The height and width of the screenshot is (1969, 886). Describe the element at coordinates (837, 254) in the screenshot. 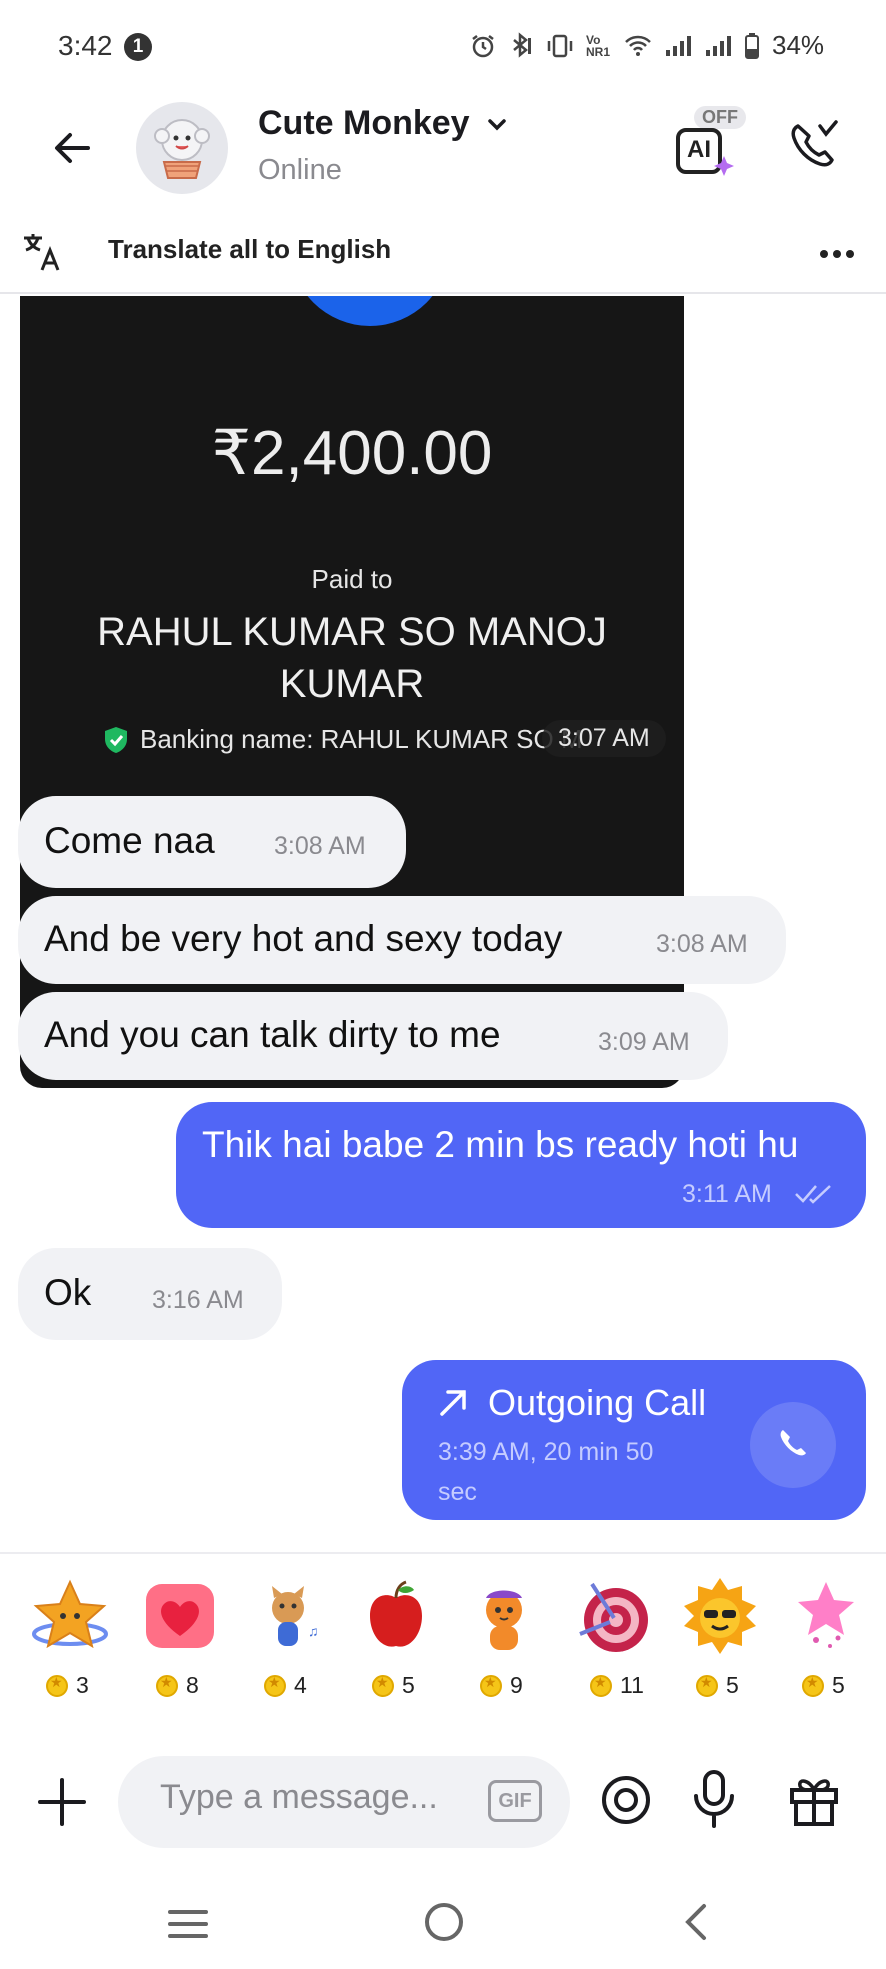

I see `more-options-icon` at that location.